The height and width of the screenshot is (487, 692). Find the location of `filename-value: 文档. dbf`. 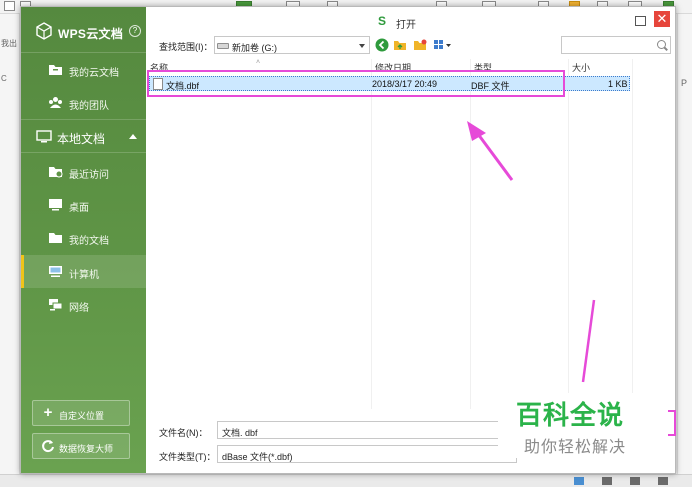

filename-value: 文档. dbf is located at coordinates (240, 433).